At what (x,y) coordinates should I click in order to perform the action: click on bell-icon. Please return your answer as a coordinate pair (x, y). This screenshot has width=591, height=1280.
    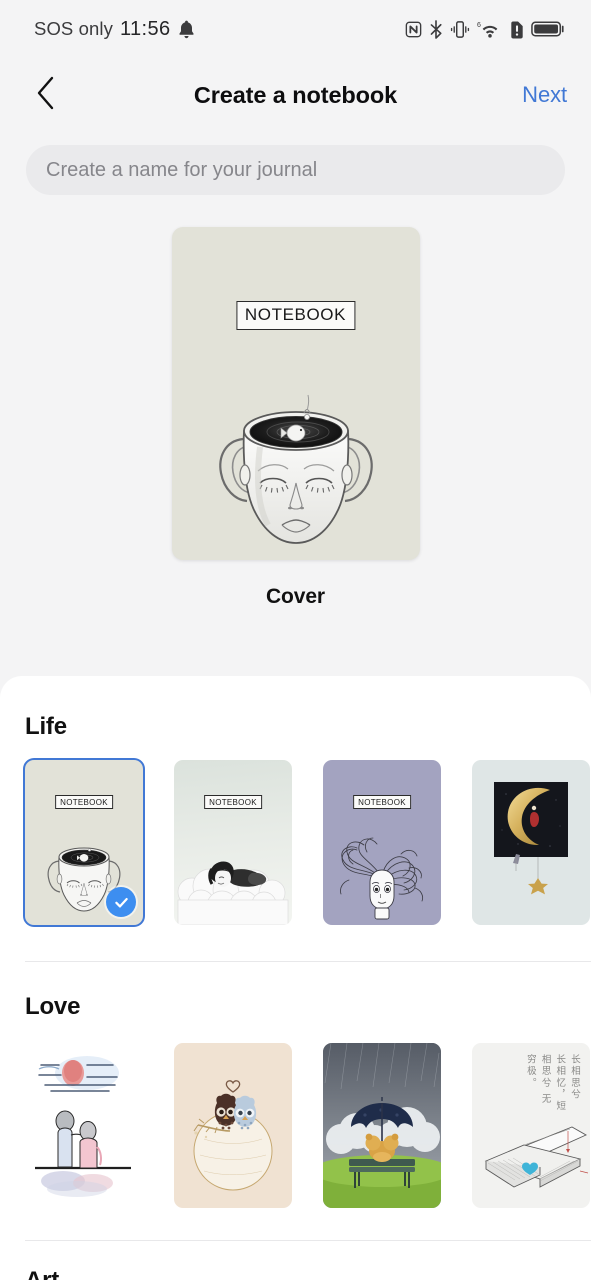
    Looking at the image, I should click on (186, 29).